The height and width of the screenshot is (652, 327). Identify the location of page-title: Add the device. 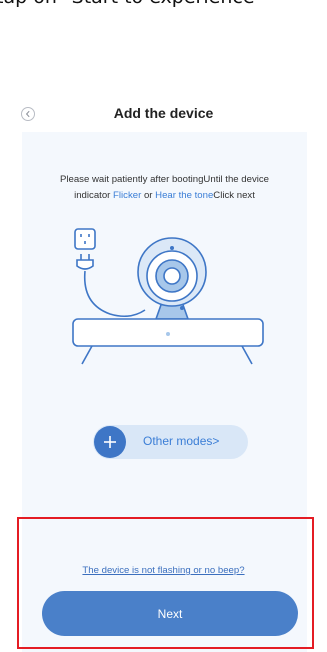
(163, 113).